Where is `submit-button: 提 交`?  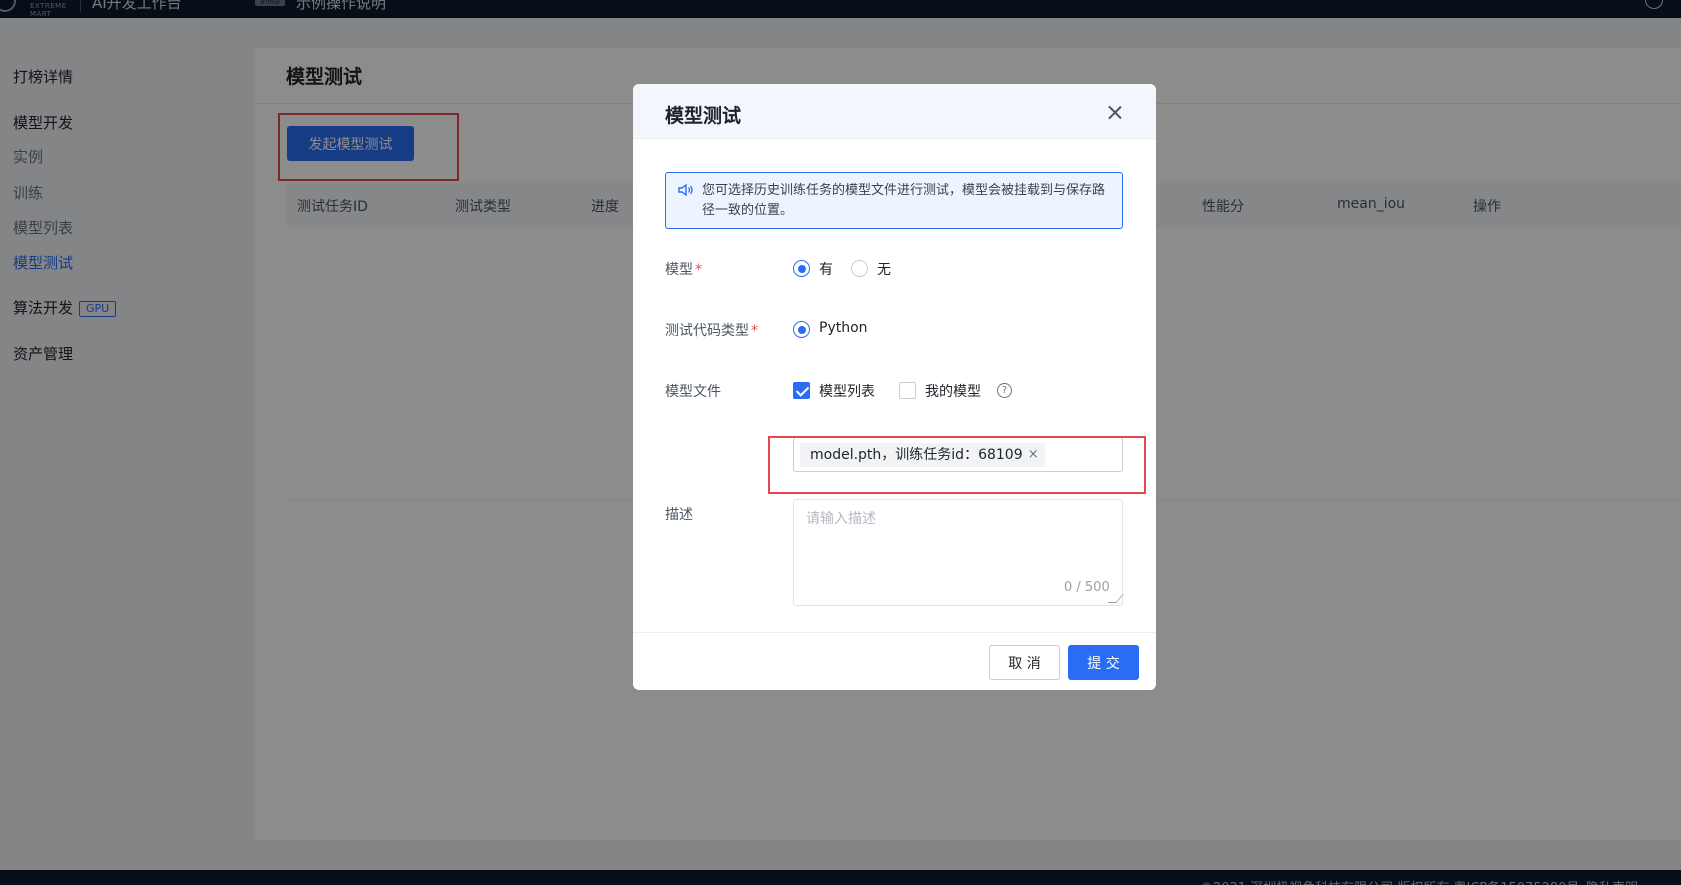
submit-button: 提 交 is located at coordinates (1103, 662).